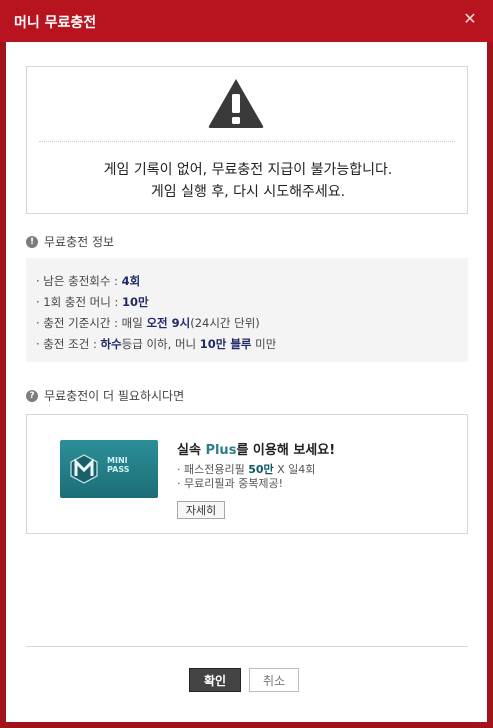  Describe the element at coordinates (148, 323) in the screenshot. I see `info-row-time: · 충전 기준시간 : 매일 오전 9시(24시간 단위)` at that location.